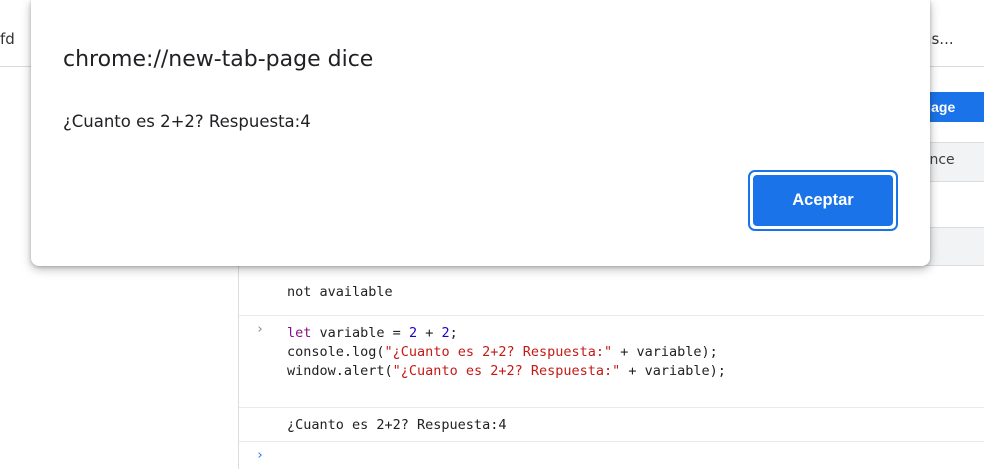  What do you see at coordinates (7, 39) in the screenshot?
I see `bookmark-fragment-left: fd` at bounding box center [7, 39].